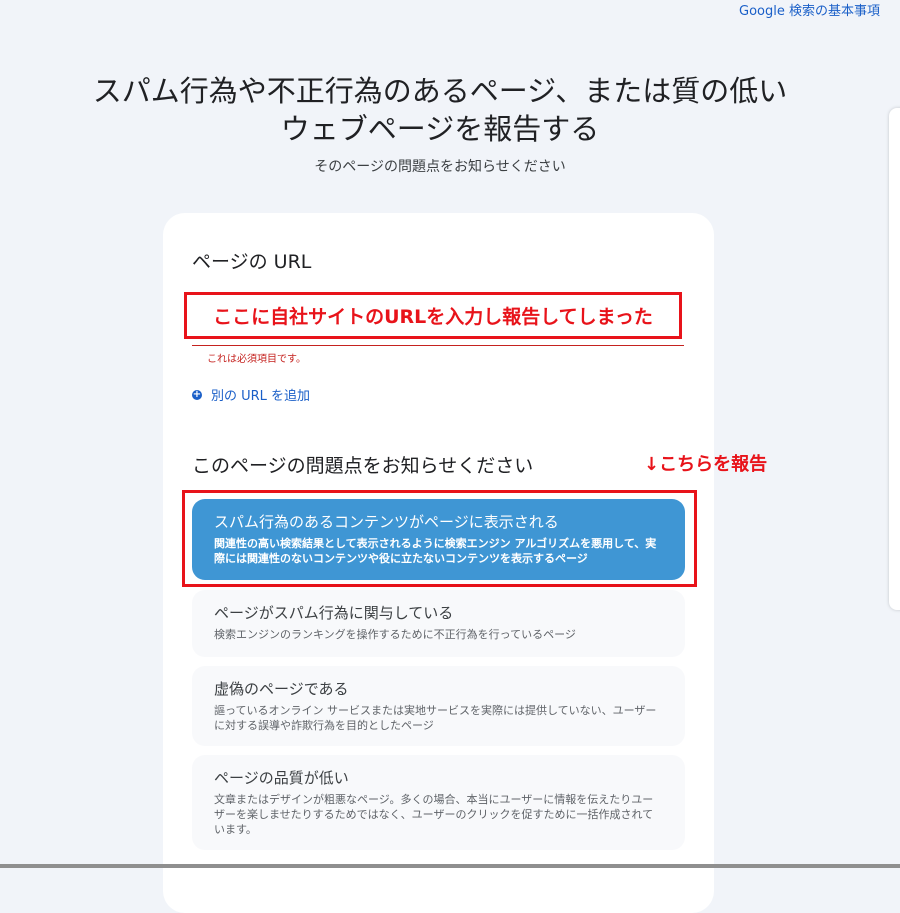  I want to click on annotation-option-text: ↓こちらを報告, so click(706, 464).